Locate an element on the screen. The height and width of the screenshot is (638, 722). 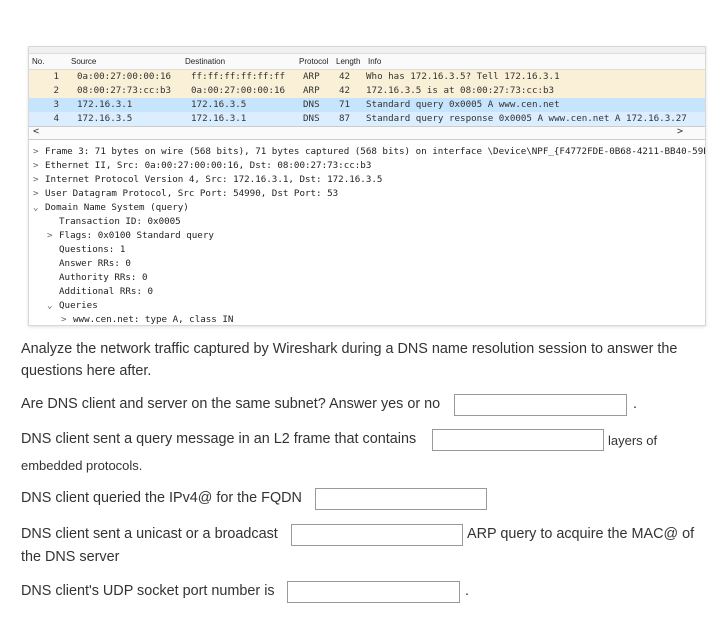
scroll-right-icon: > is located at coordinates (680, 131).